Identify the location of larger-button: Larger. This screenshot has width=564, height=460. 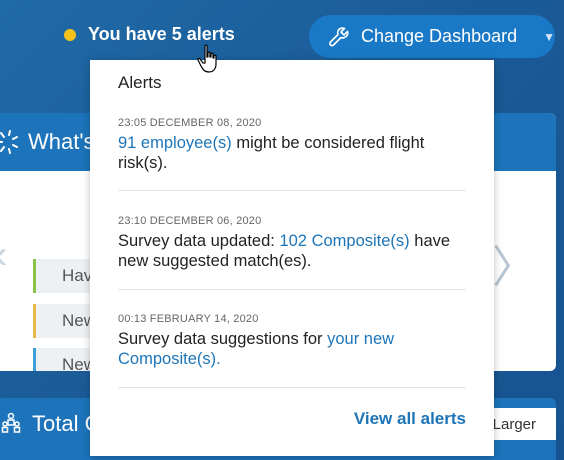
(521, 424).